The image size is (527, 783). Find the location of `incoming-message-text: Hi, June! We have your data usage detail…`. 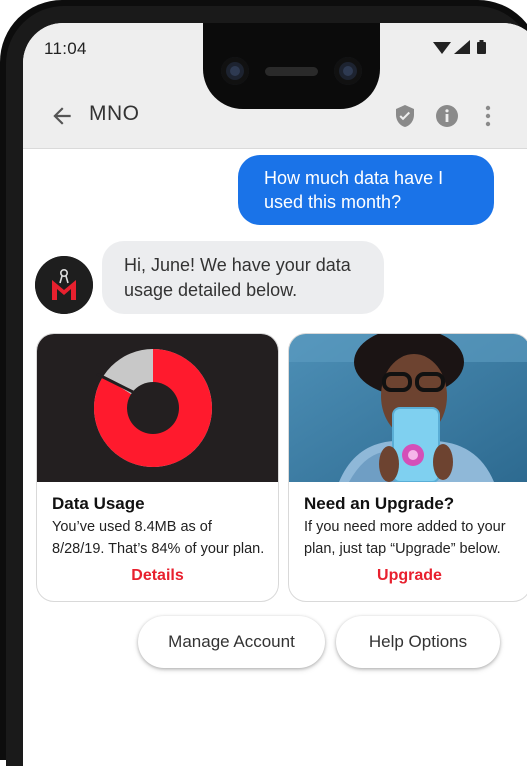

incoming-message-text: Hi, June! We have your data usage detail… is located at coordinates (237, 277).